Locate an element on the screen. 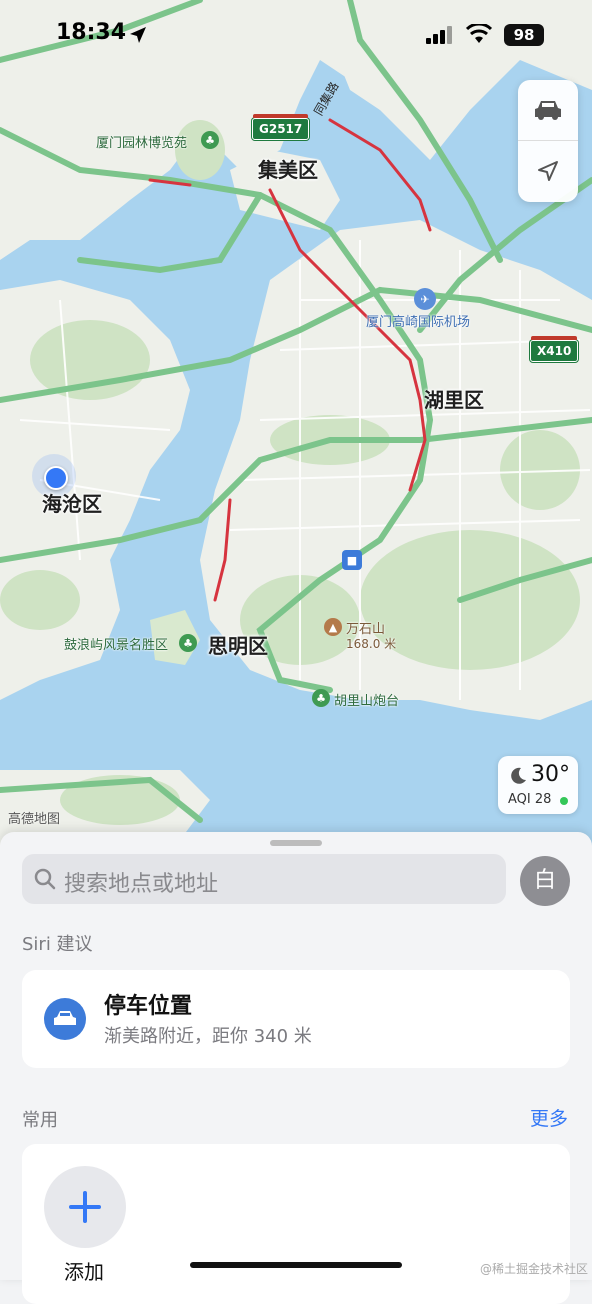  wifi-icon is located at coordinates (479, 33).